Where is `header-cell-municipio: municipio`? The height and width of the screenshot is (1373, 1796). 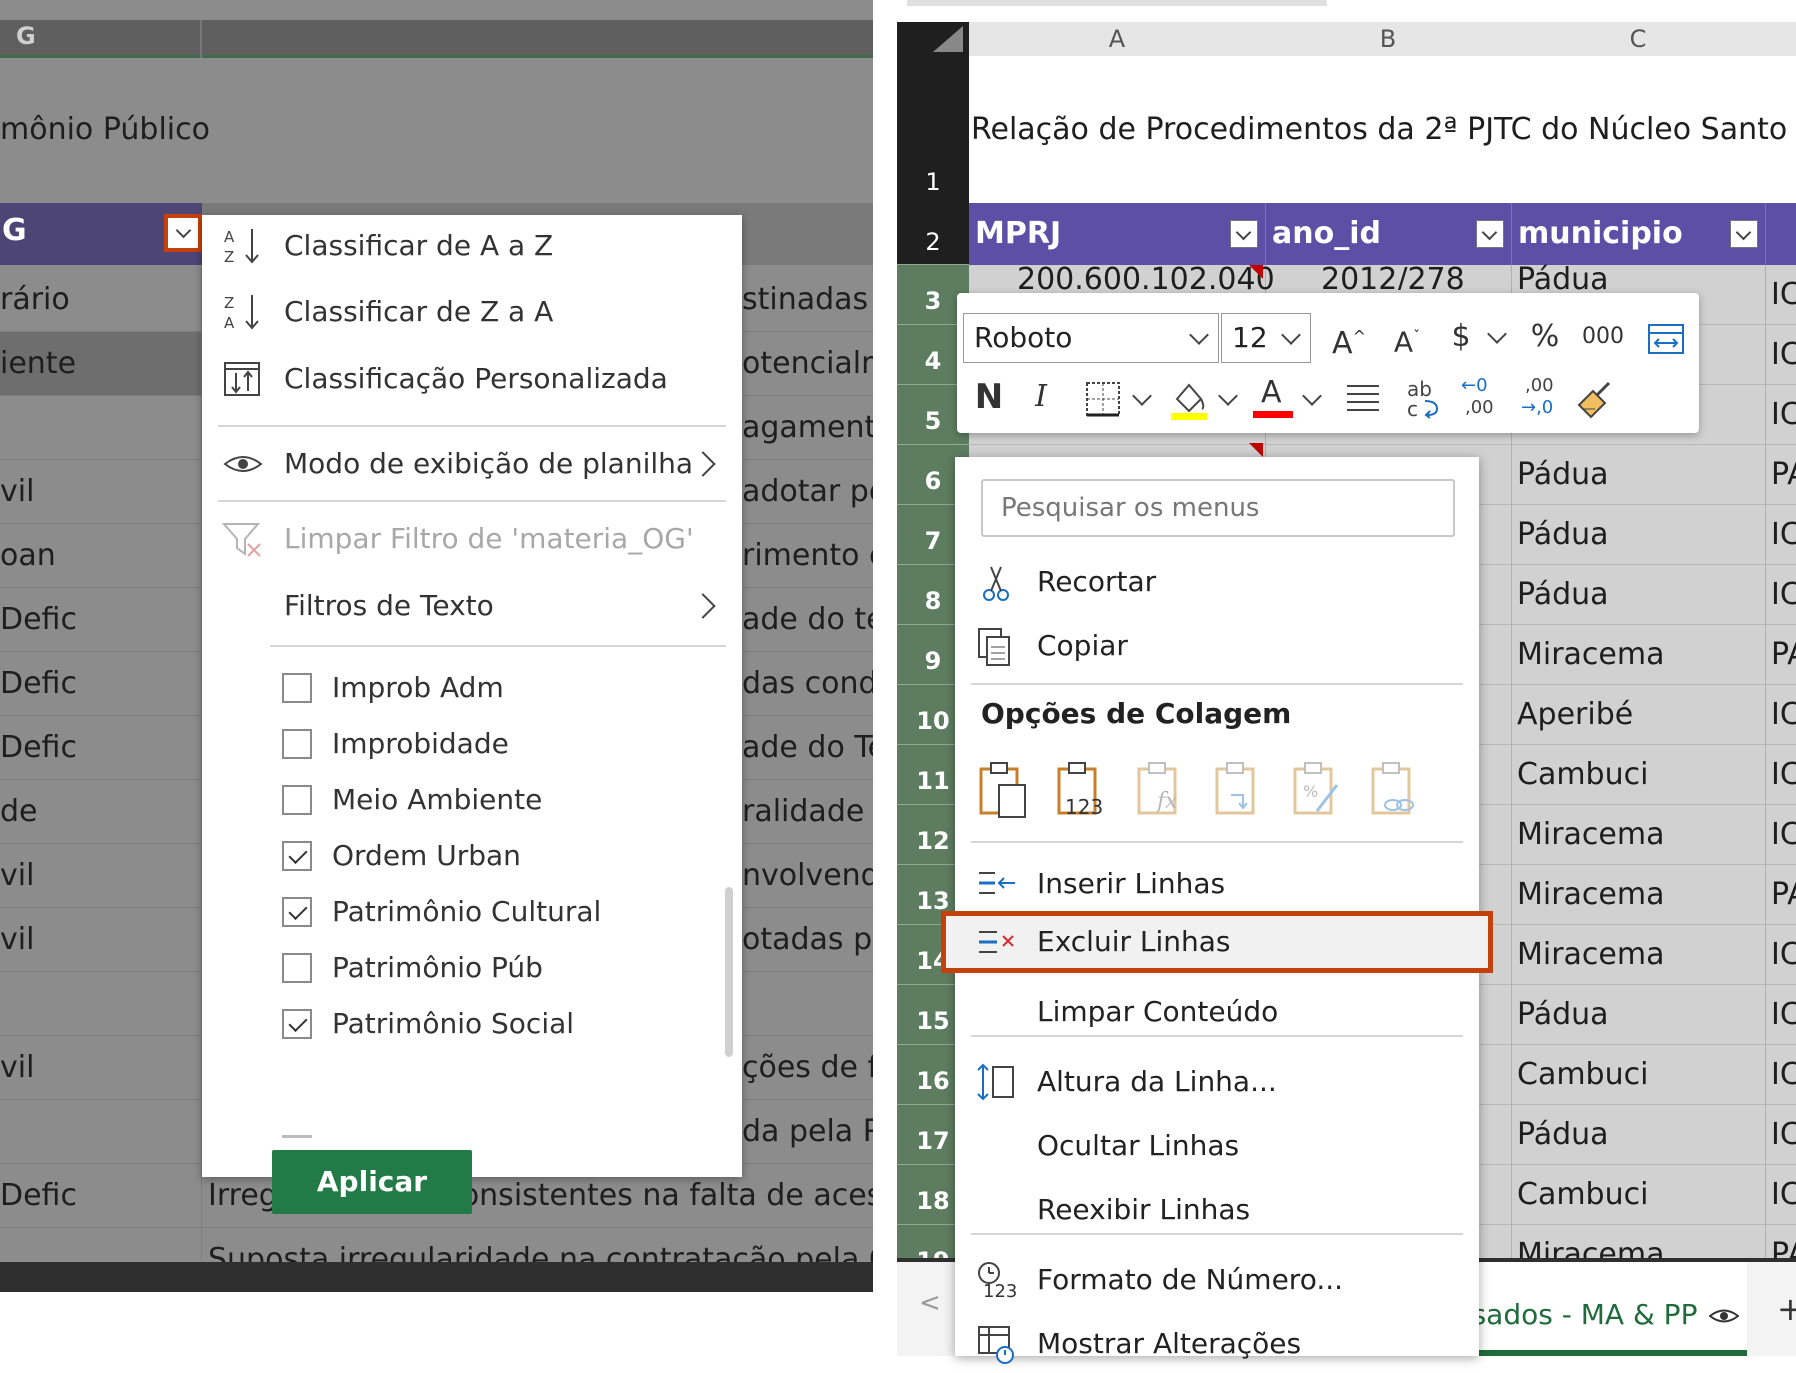 header-cell-municipio: municipio is located at coordinates (1638, 234).